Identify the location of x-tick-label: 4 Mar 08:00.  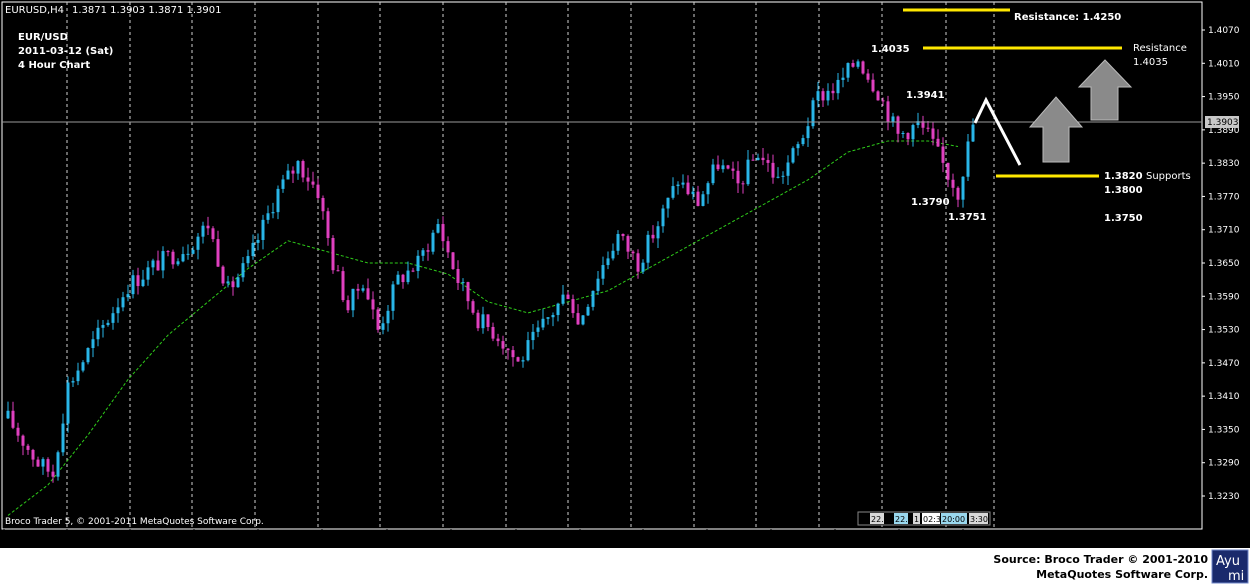
(861, 540).